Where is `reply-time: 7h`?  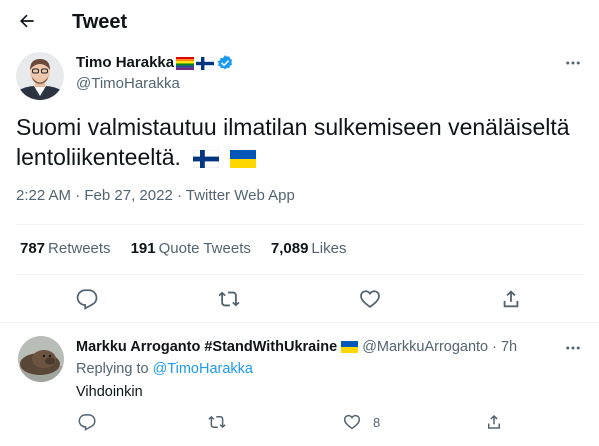
reply-time: 7h is located at coordinates (509, 347).